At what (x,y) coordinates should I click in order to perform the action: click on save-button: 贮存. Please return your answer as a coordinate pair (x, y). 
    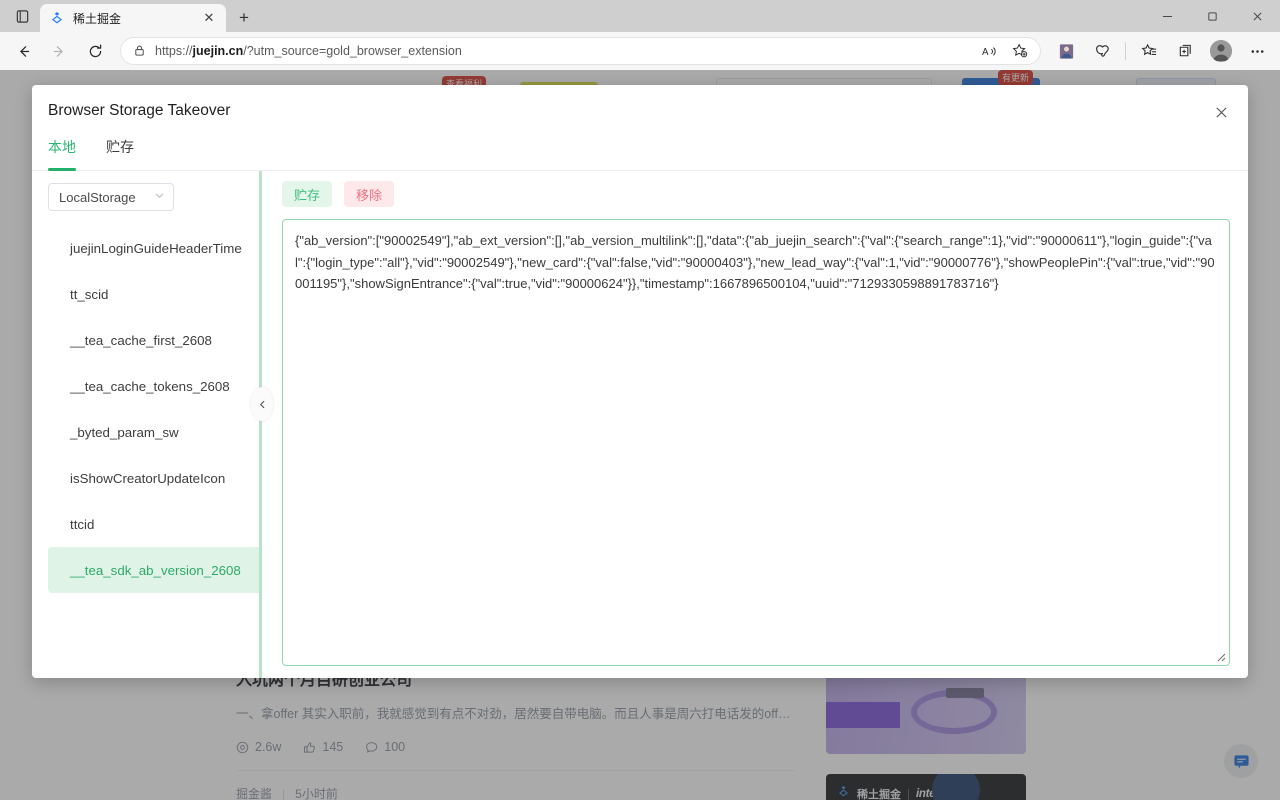
    Looking at the image, I should click on (307, 194).